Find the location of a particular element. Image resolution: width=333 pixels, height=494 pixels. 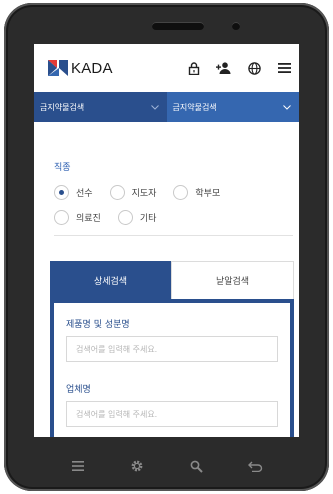

lock-icon is located at coordinates (194, 68).